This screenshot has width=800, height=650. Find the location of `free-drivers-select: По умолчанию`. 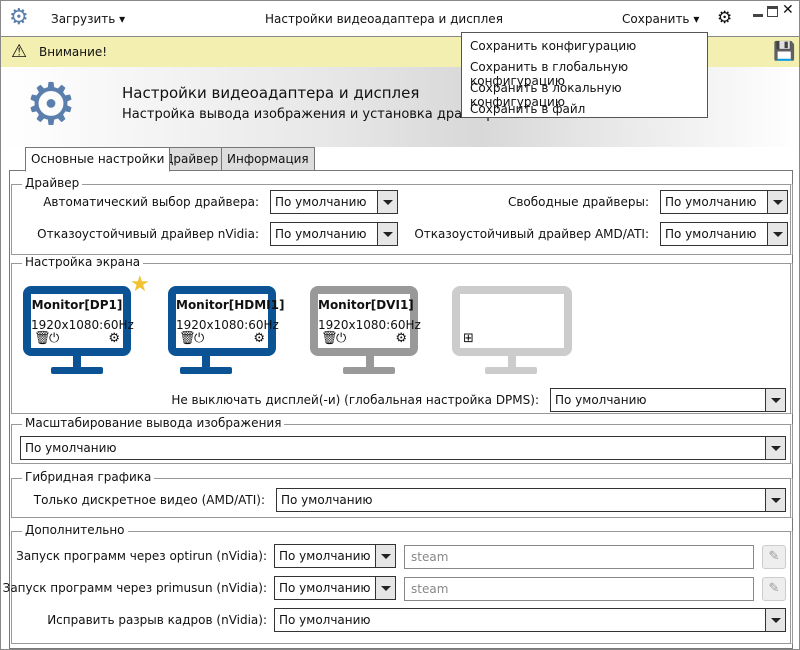

free-drivers-select: По умолчанию is located at coordinates (724, 202).